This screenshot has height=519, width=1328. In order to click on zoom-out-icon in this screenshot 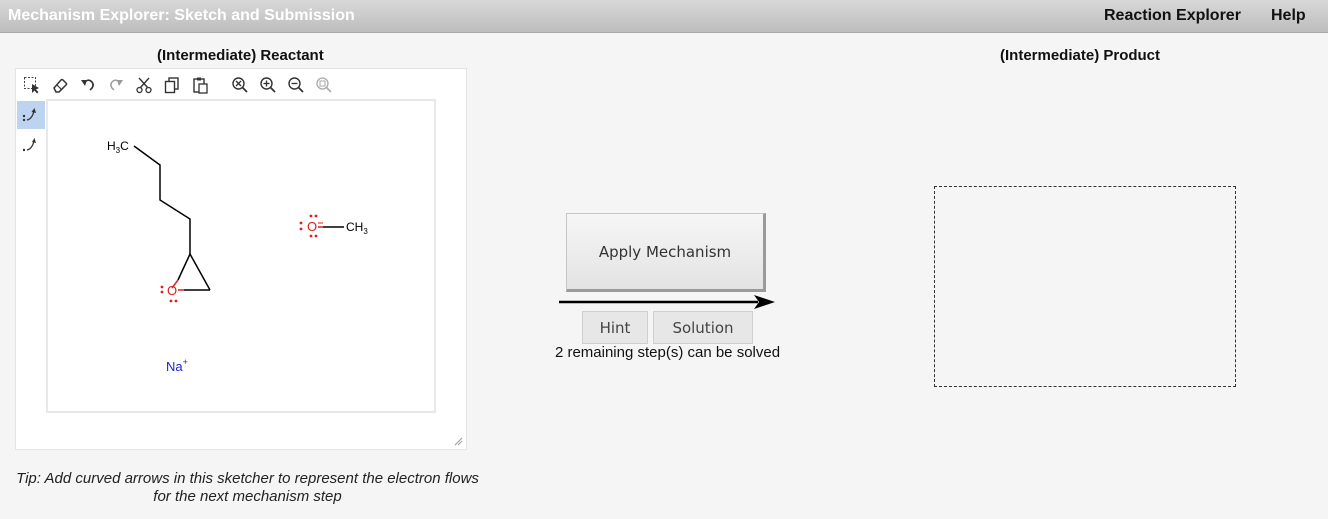, I will do `click(296, 85)`.